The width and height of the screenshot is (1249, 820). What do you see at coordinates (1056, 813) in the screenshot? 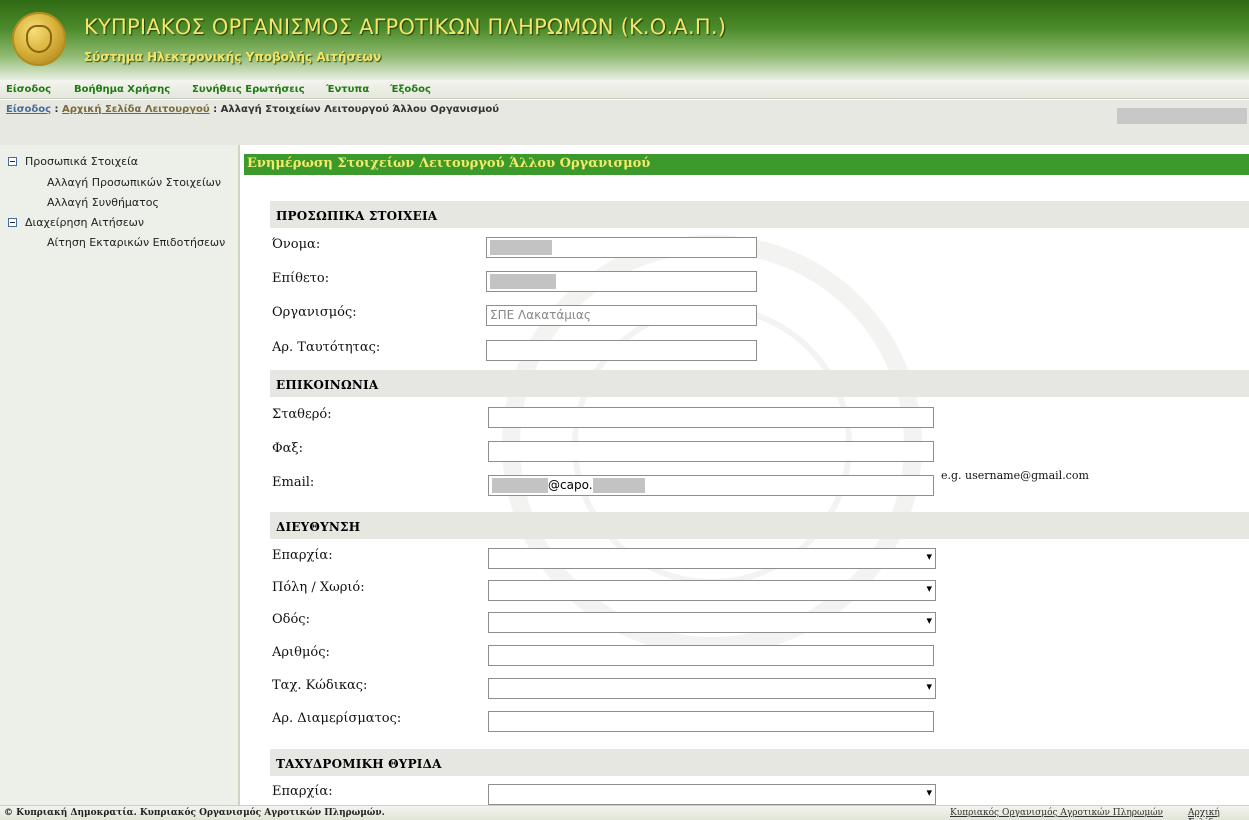
I see `footer-org-link: Κυπριακός Οργανισμός Αγροτικών Πληρωμών` at bounding box center [1056, 813].